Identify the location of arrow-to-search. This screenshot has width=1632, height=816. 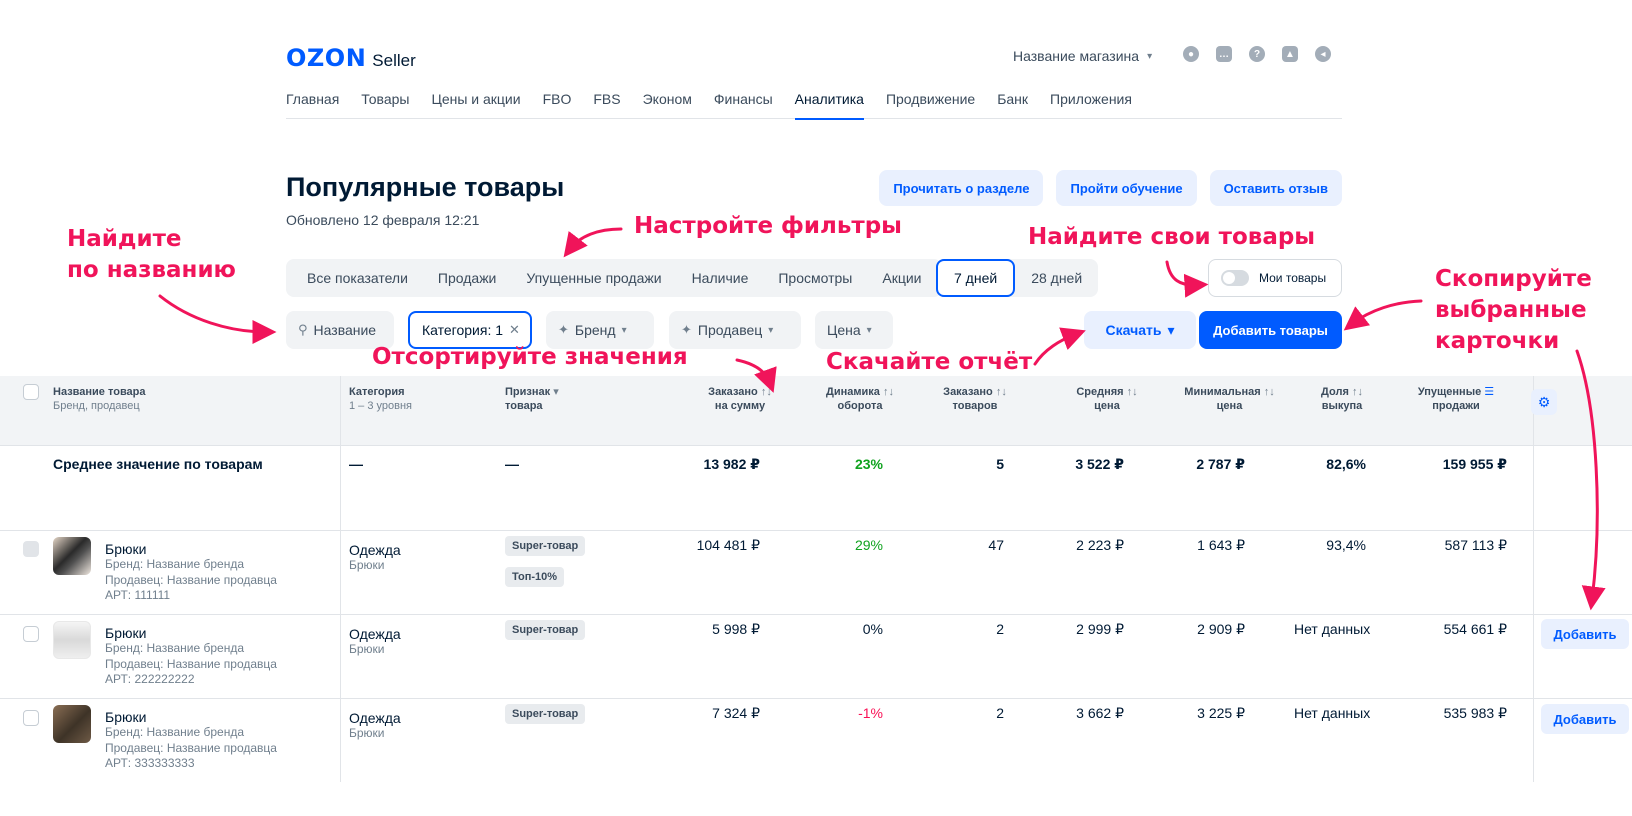
(217, 319).